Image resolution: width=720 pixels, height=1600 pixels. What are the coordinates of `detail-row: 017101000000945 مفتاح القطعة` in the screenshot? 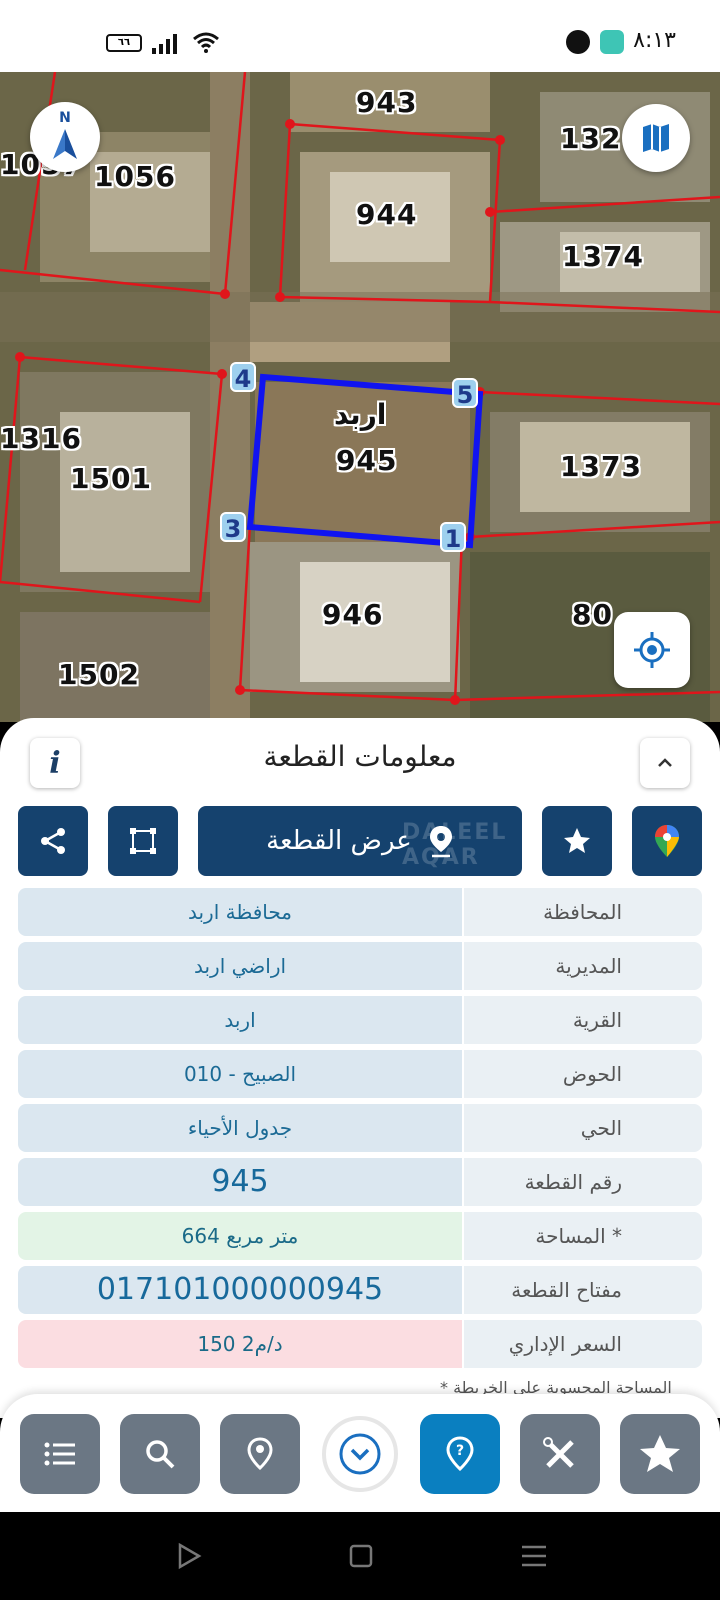 It's located at (360, 1290).